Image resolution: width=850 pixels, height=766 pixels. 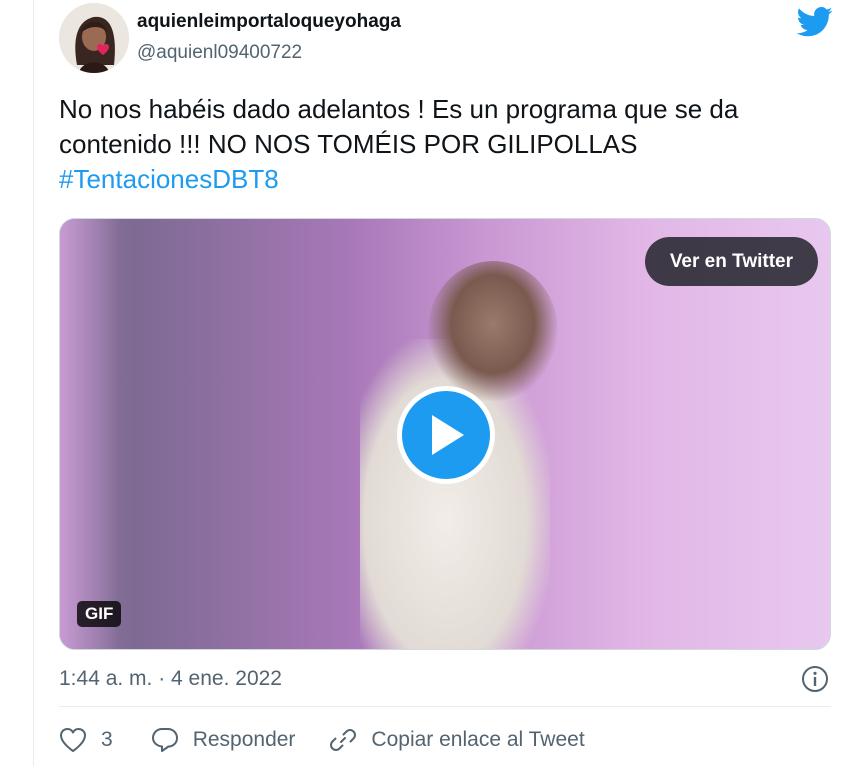 I want to click on avatar, so click(x=94, y=38).